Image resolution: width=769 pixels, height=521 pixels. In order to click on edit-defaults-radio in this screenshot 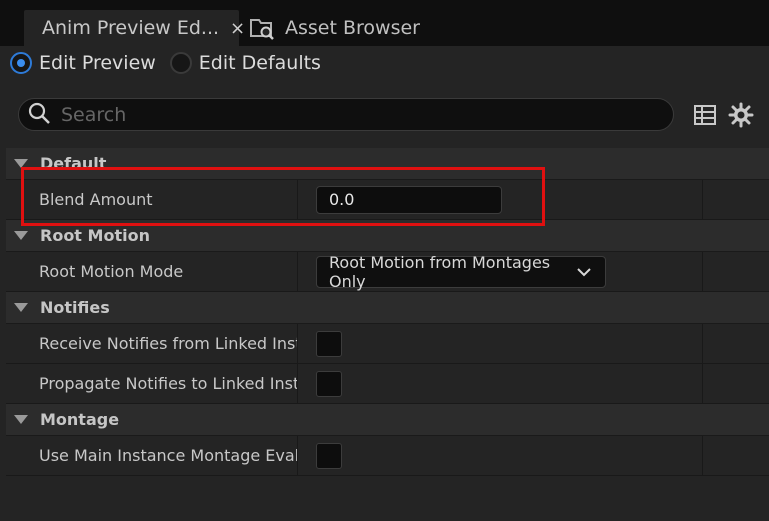, I will do `click(180, 63)`.